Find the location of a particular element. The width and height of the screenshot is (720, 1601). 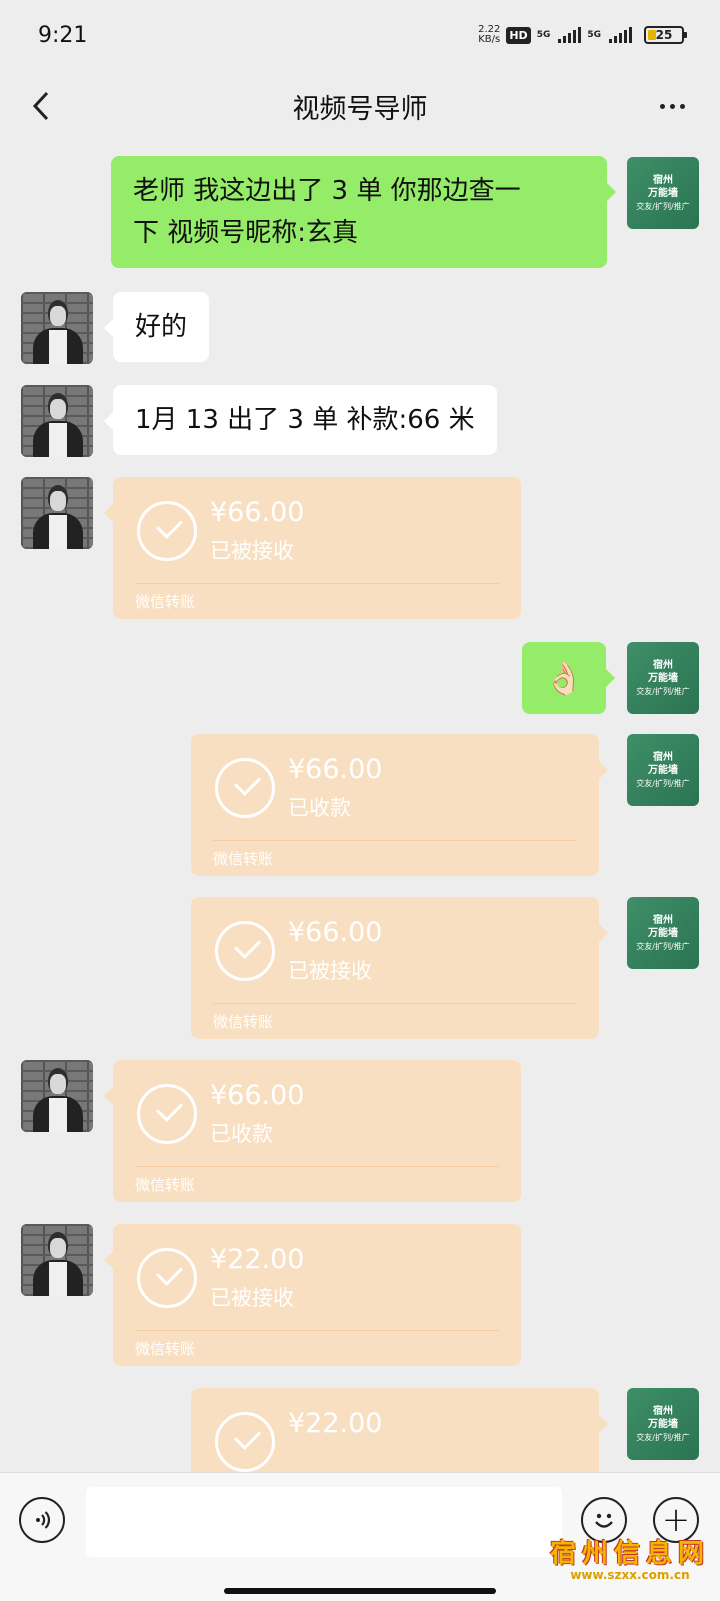

signal-label-1: 5G is located at coordinates (543, 35).